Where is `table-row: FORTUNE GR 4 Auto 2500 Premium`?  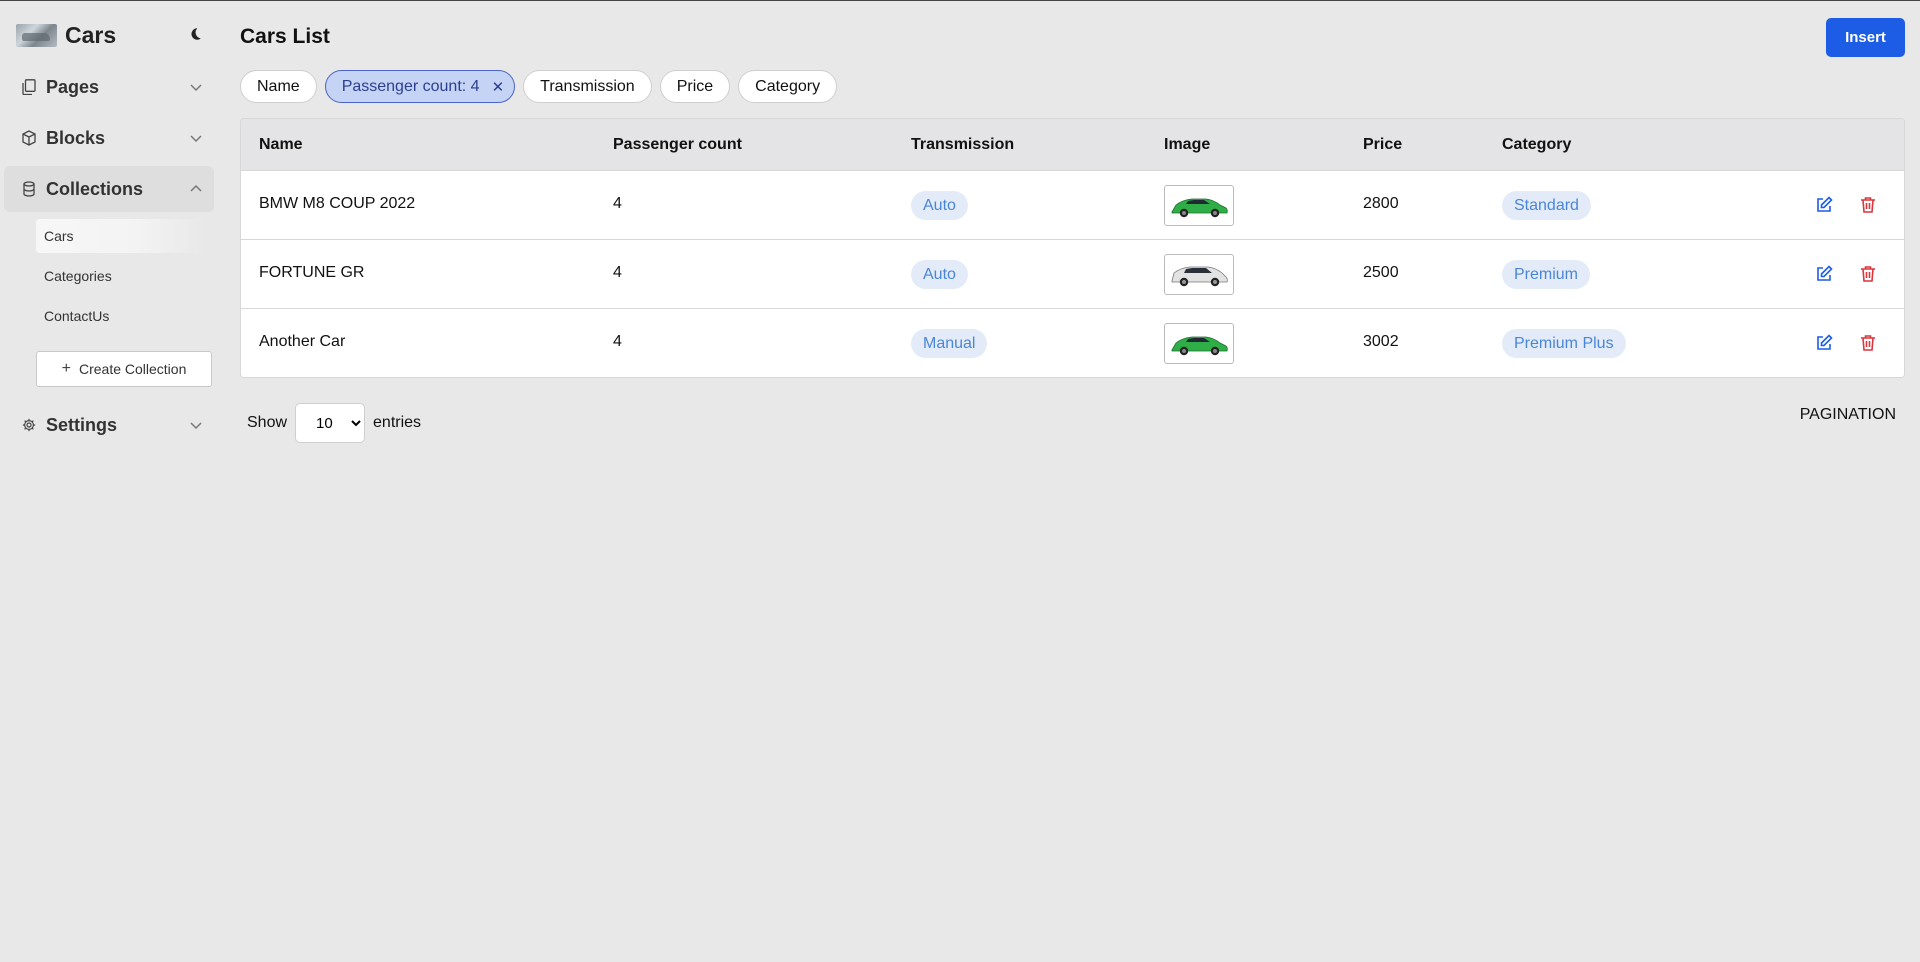 table-row: FORTUNE GR 4 Auto 2500 Premium is located at coordinates (1072, 274).